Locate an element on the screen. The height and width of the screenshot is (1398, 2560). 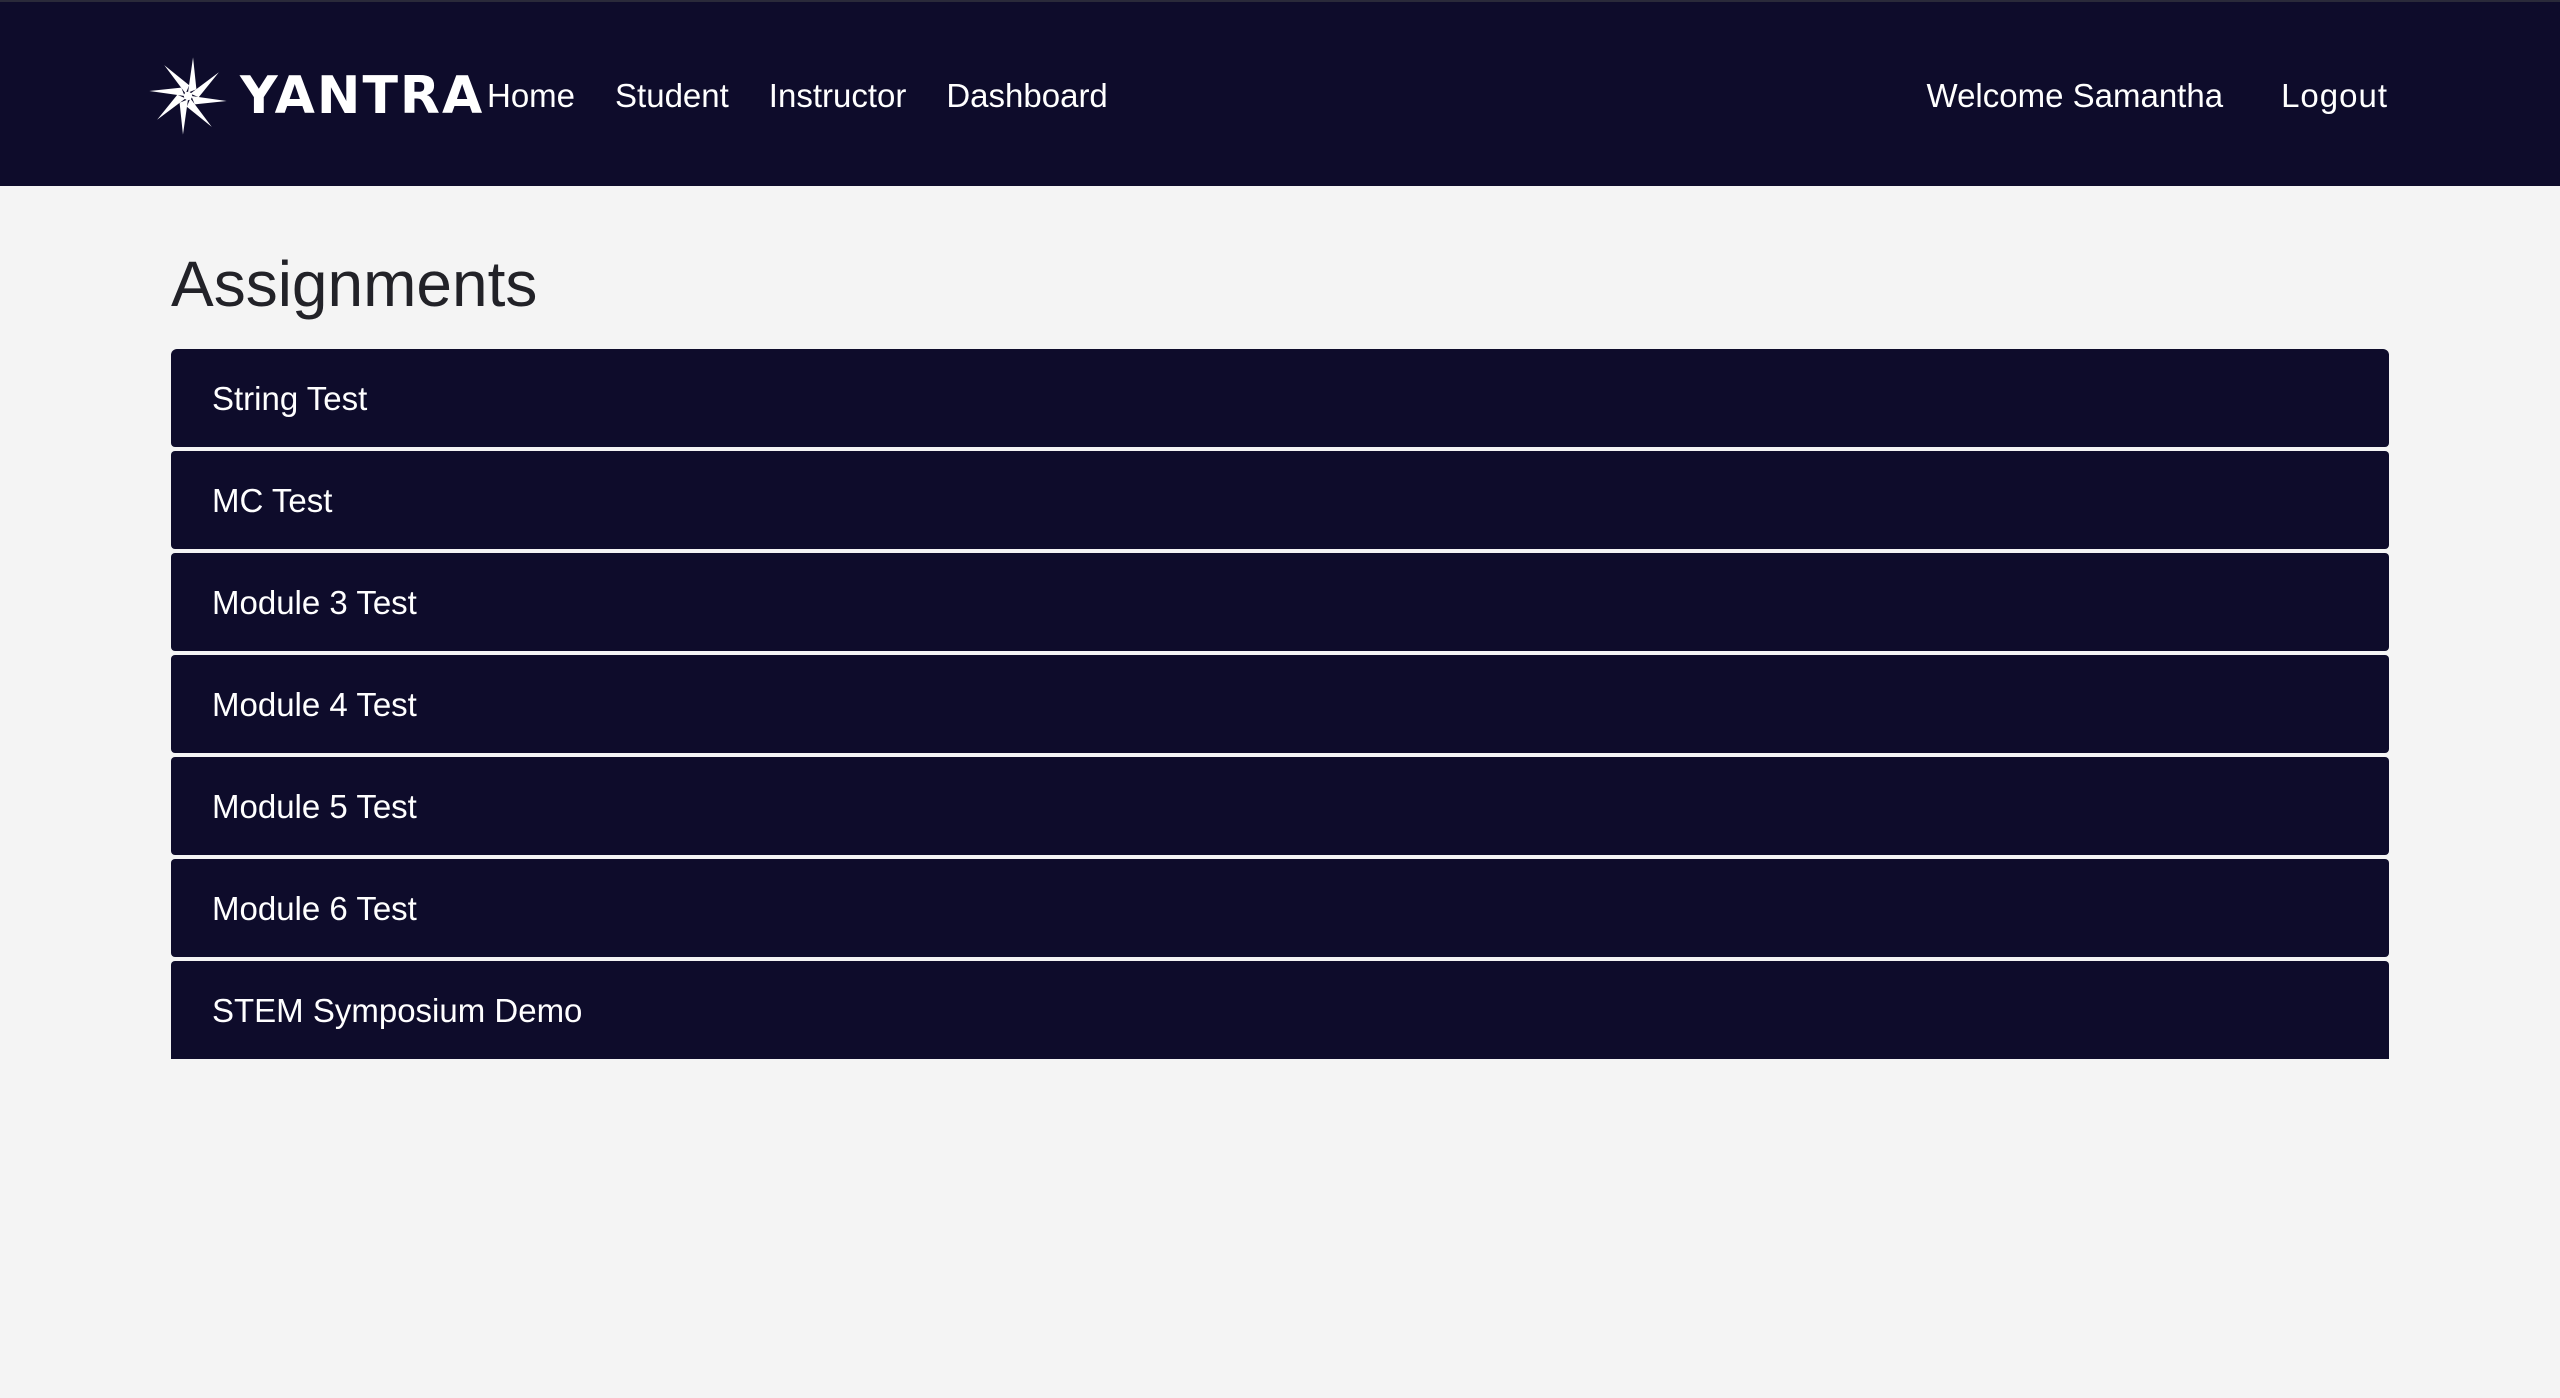
nav-link-student: Student is located at coordinates (672, 96).